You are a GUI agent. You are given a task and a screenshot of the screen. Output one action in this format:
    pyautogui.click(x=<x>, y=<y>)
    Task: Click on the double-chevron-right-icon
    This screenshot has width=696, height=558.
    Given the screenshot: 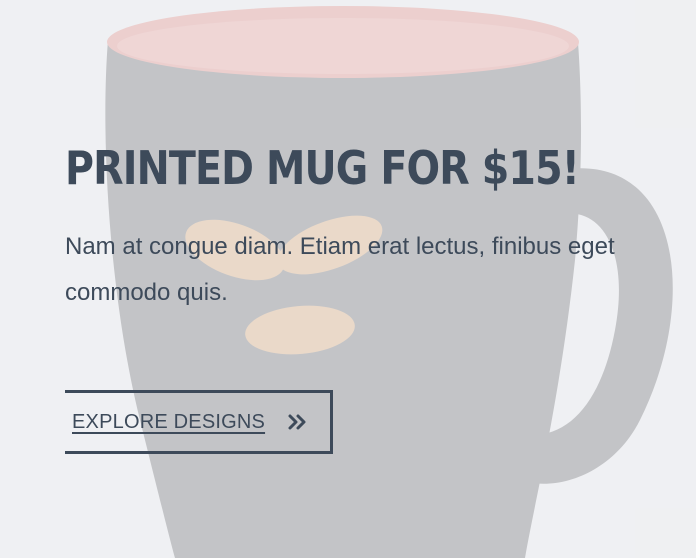 What is the action you would take?
    pyautogui.click(x=297, y=422)
    